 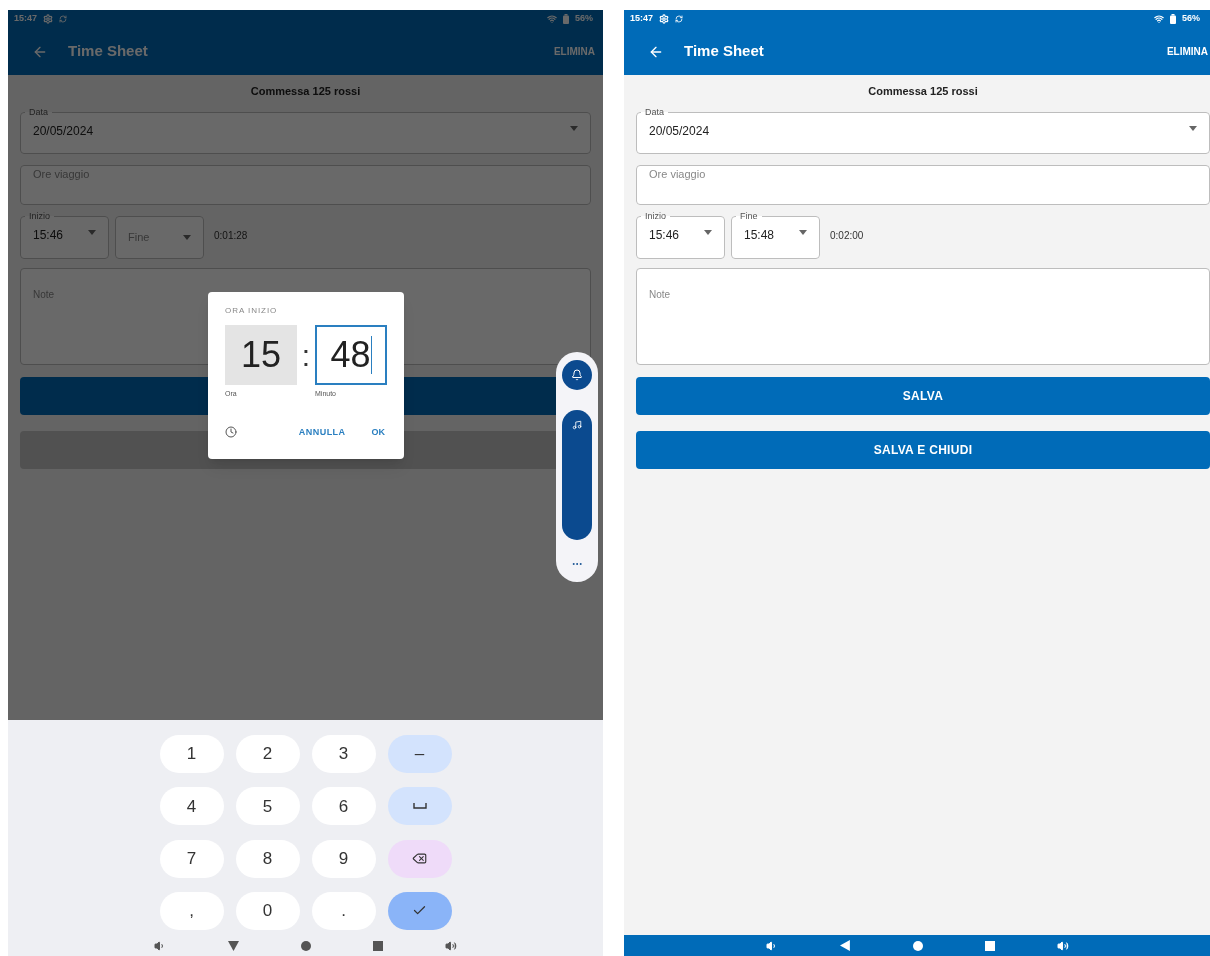 What do you see at coordinates (660, 294) in the screenshot?
I see `field-placeholder: Note` at bounding box center [660, 294].